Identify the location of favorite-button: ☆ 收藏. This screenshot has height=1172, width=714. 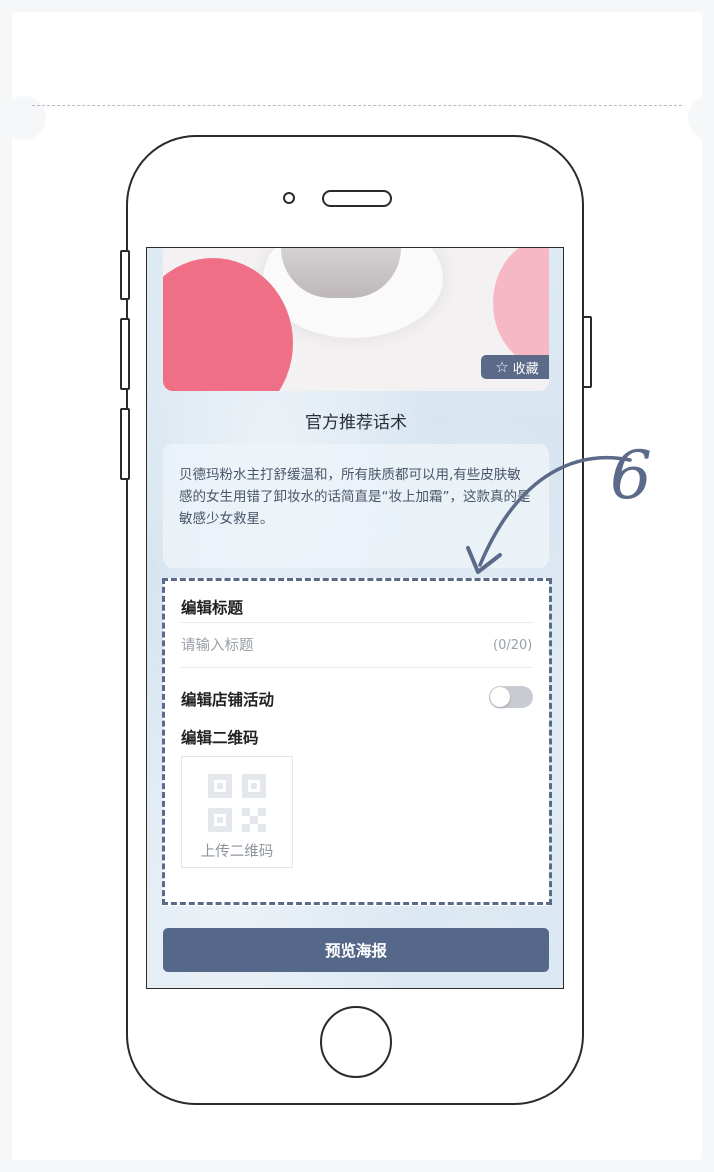
(515, 367).